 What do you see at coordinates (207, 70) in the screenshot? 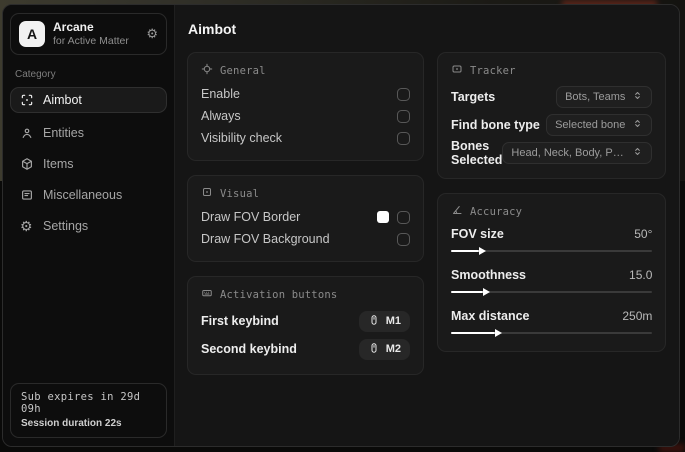
I see `crosshair-icon` at bounding box center [207, 70].